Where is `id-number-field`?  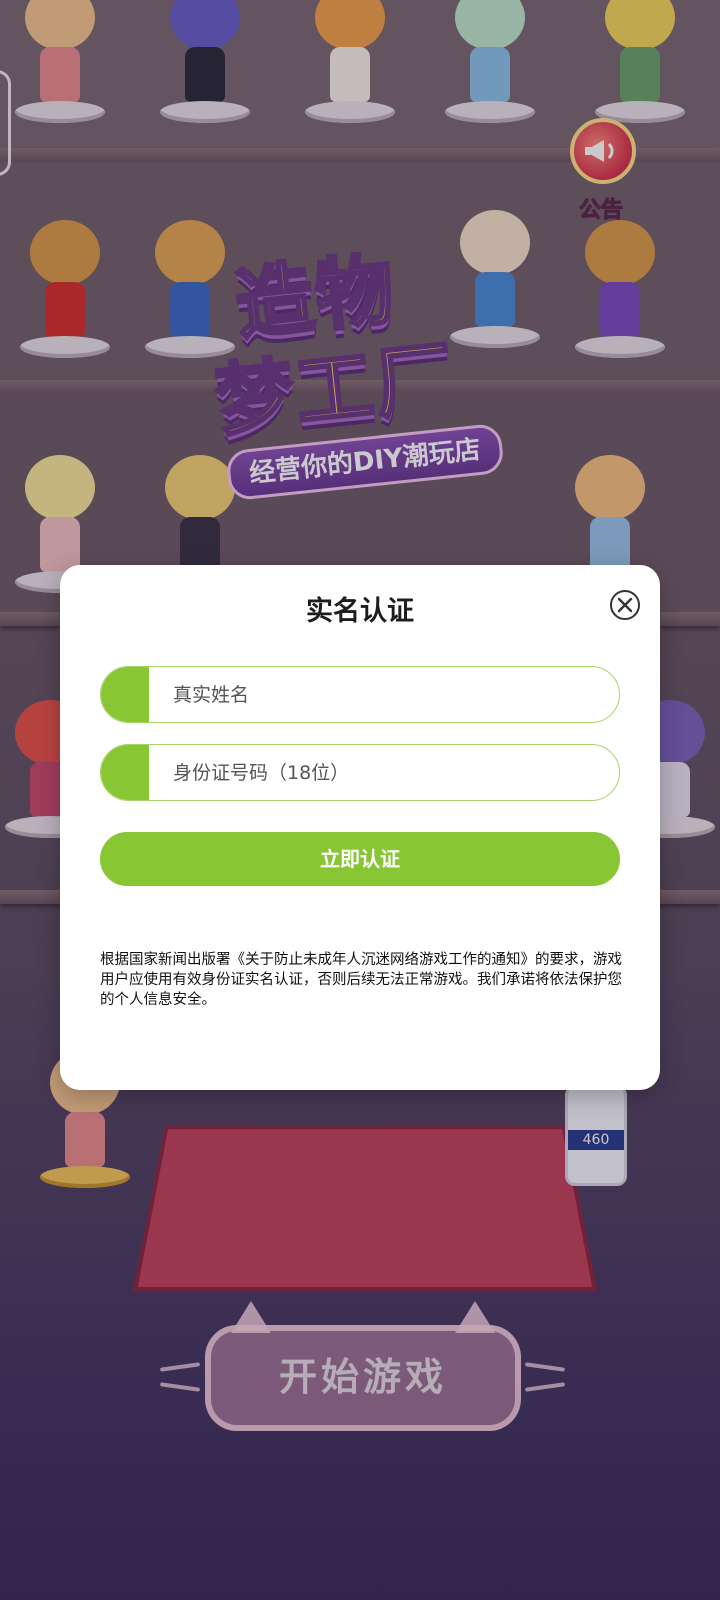
id-number-field is located at coordinates (360, 772).